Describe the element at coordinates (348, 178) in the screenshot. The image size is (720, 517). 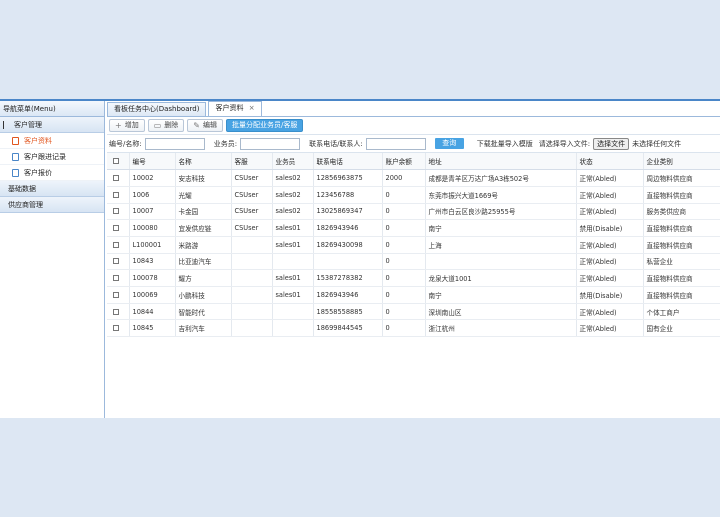
I see `table-cell: 12856963875` at that location.